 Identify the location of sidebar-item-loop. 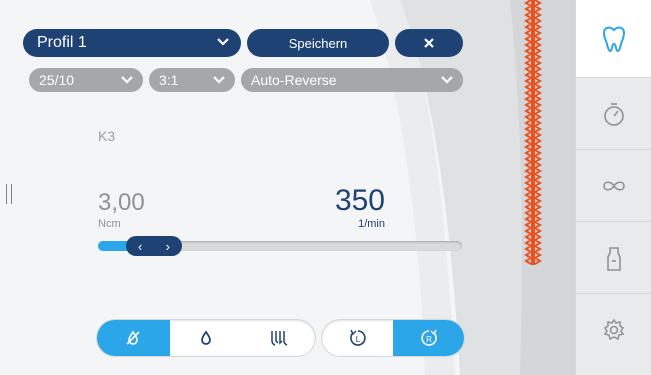
(613, 186).